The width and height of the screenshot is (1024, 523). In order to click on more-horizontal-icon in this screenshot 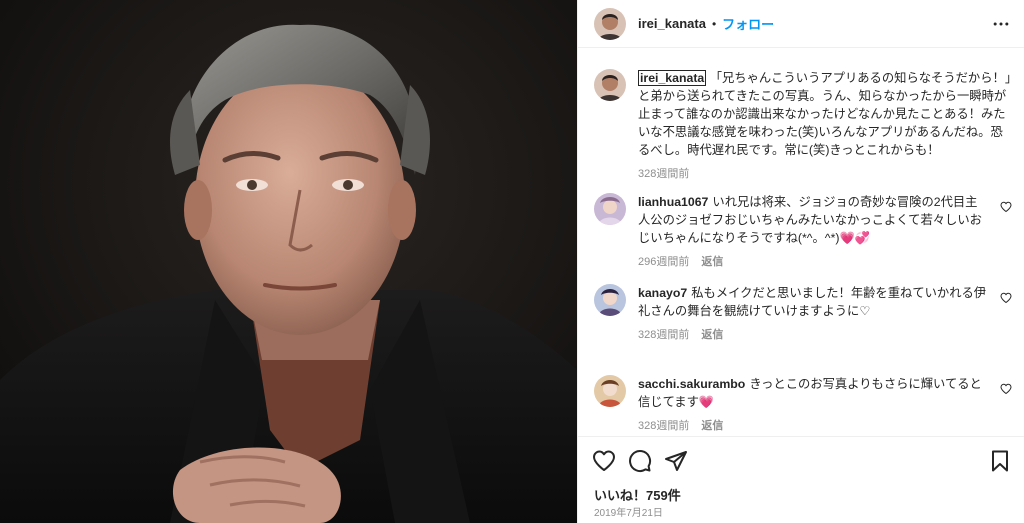, I will do `click(1001, 24)`.